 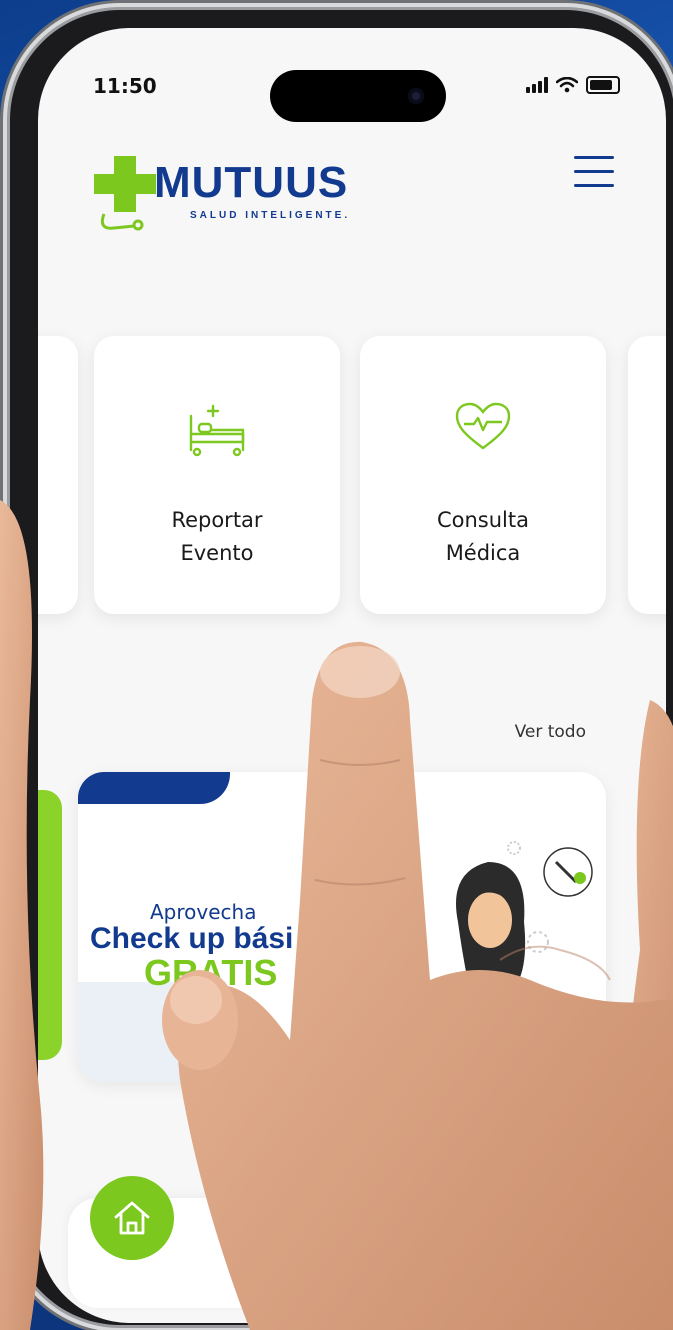 I want to click on status-icons, so click(x=573, y=85).